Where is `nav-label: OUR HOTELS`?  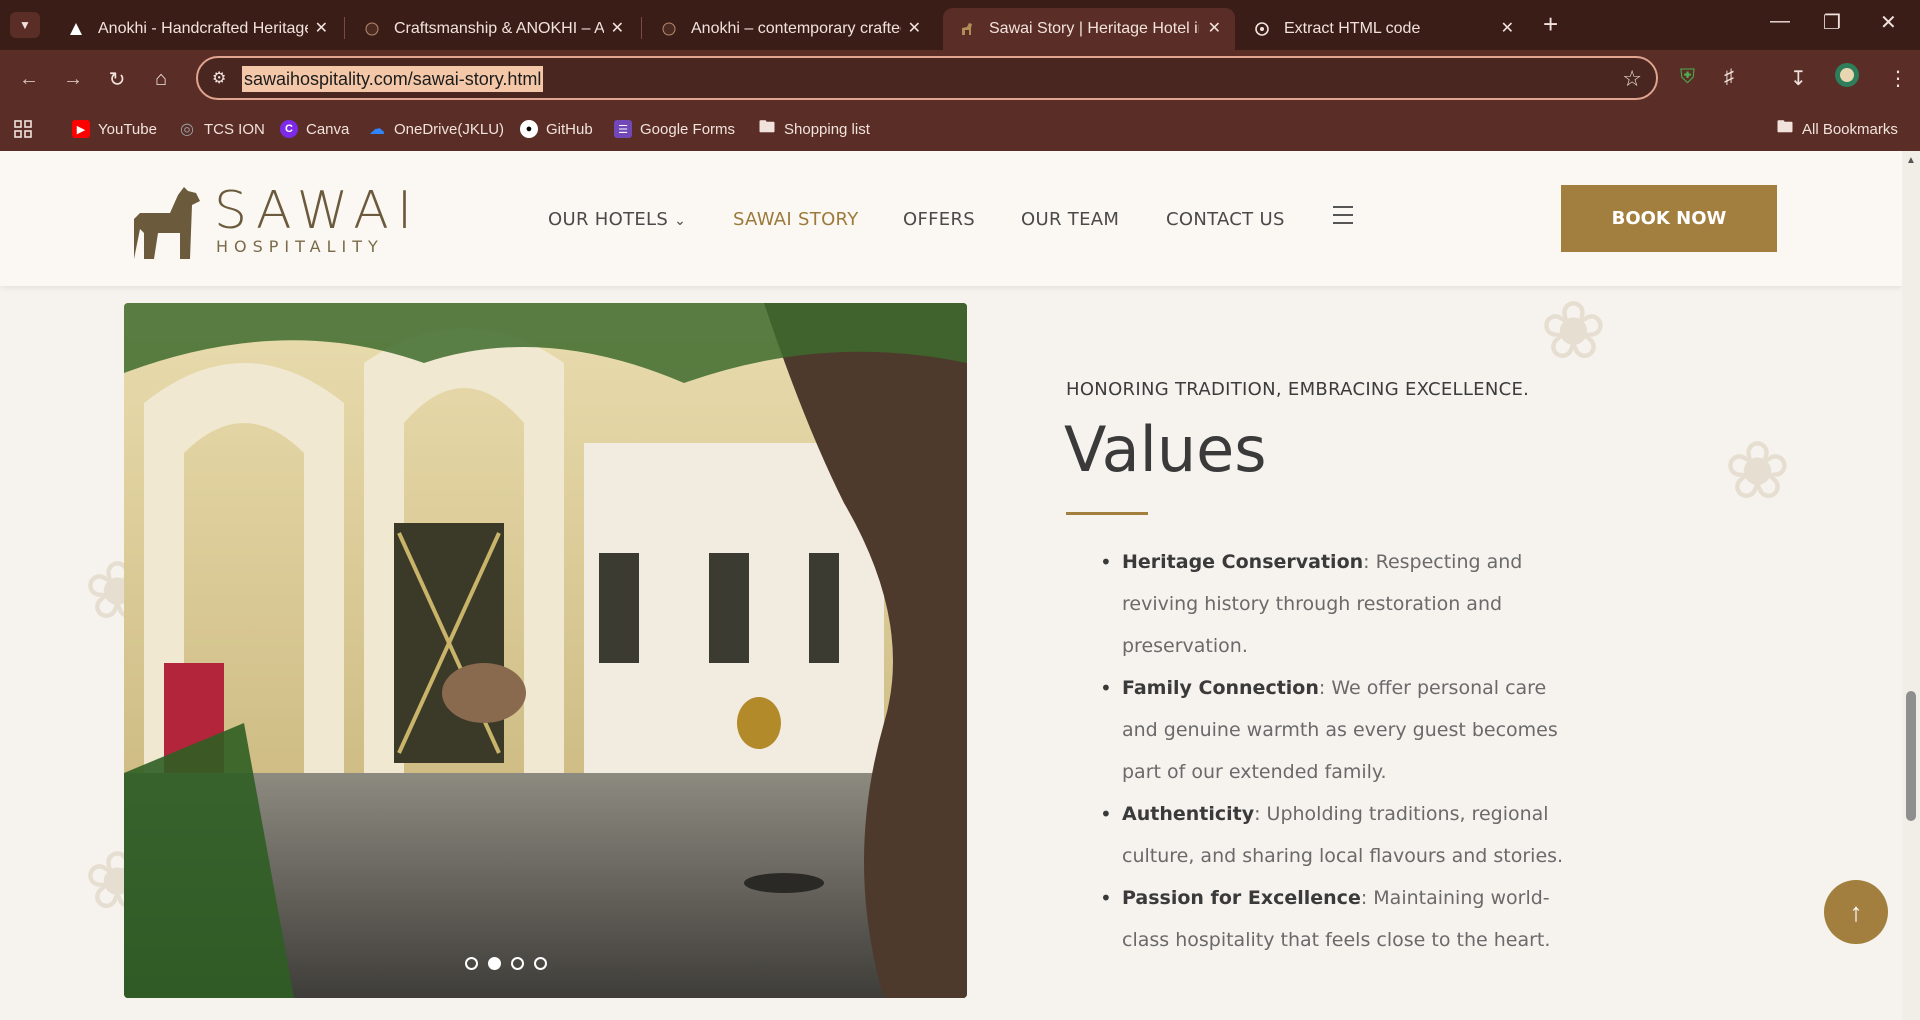 nav-label: OUR HOTELS is located at coordinates (608, 219).